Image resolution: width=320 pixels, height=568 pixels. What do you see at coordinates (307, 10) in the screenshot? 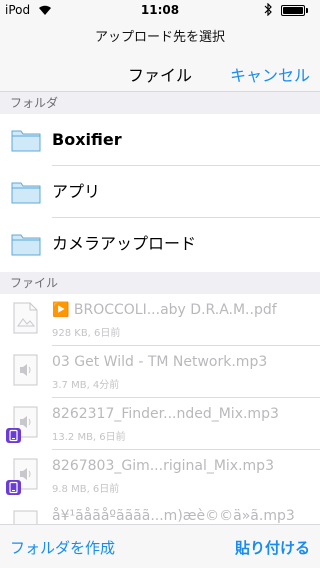
I see `battery-tip` at bounding box center [307, 10].